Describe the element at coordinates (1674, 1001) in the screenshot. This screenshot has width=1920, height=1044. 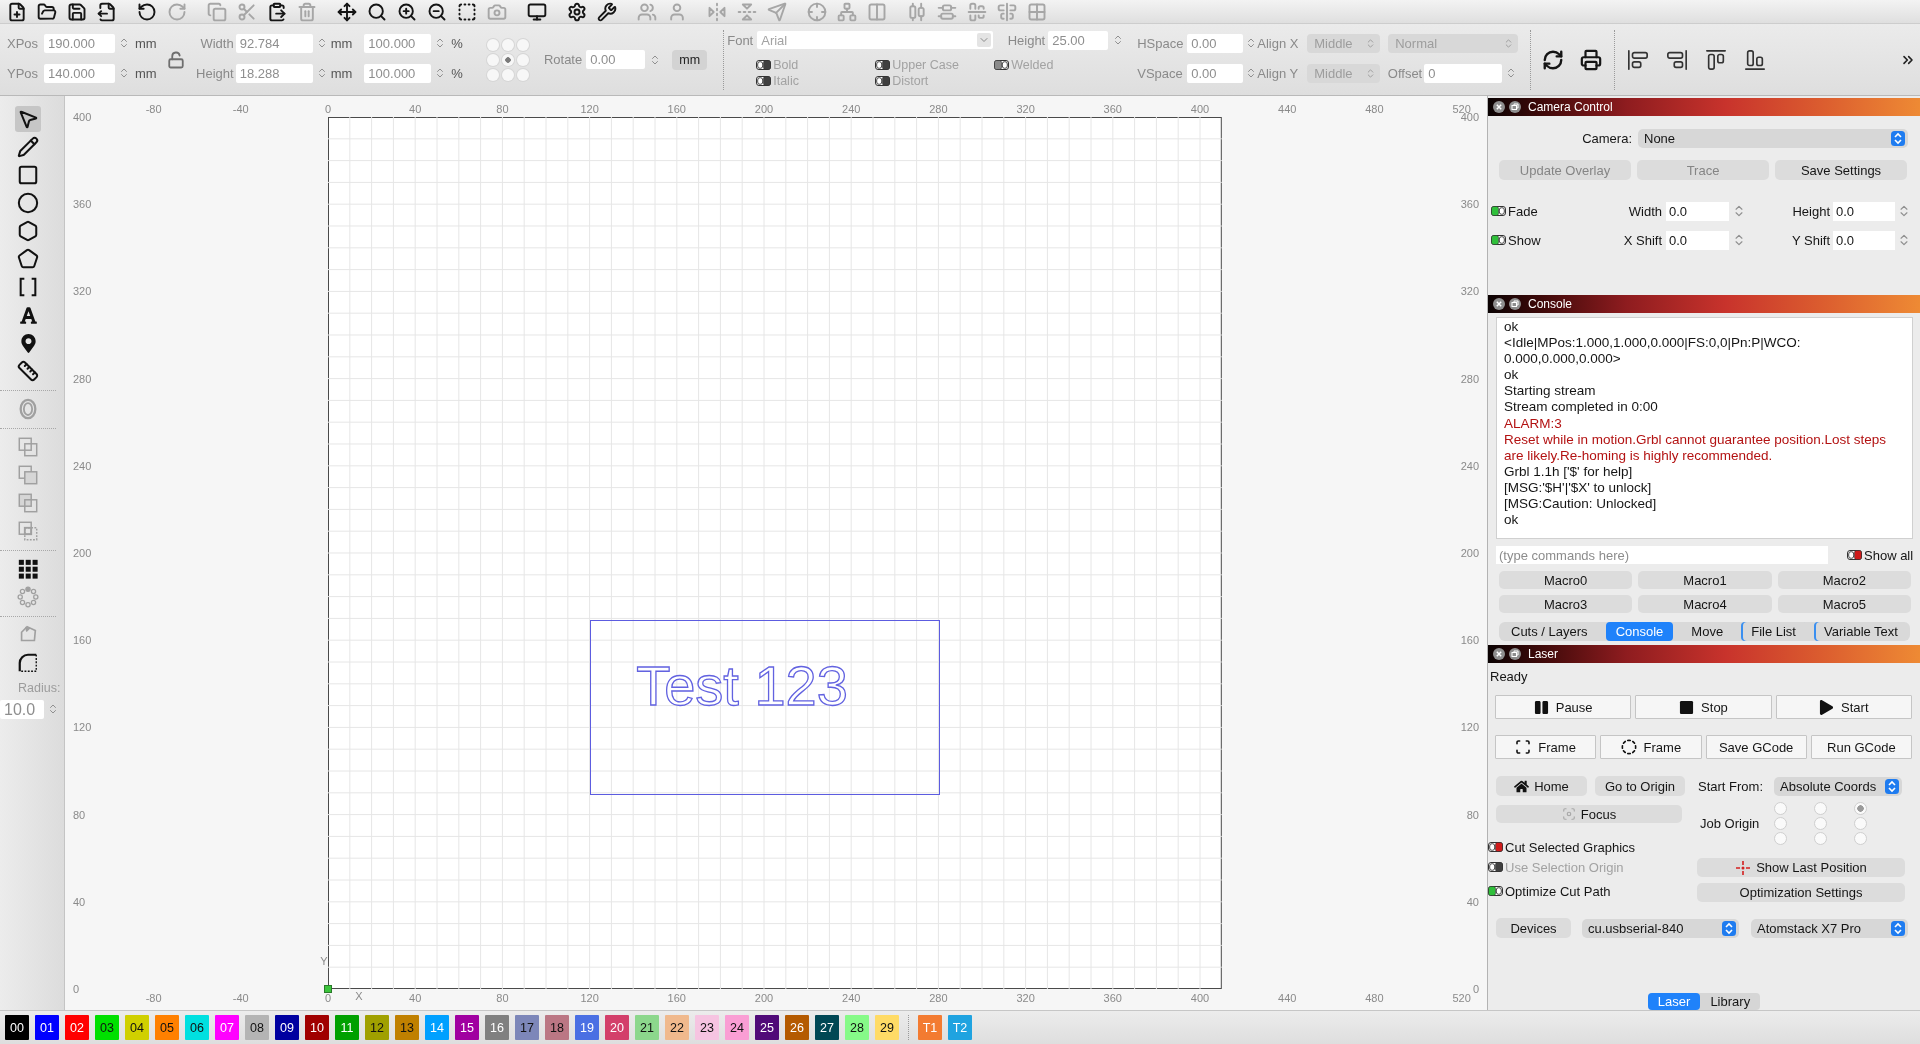
I see `dock-tab: Laser` at that location.